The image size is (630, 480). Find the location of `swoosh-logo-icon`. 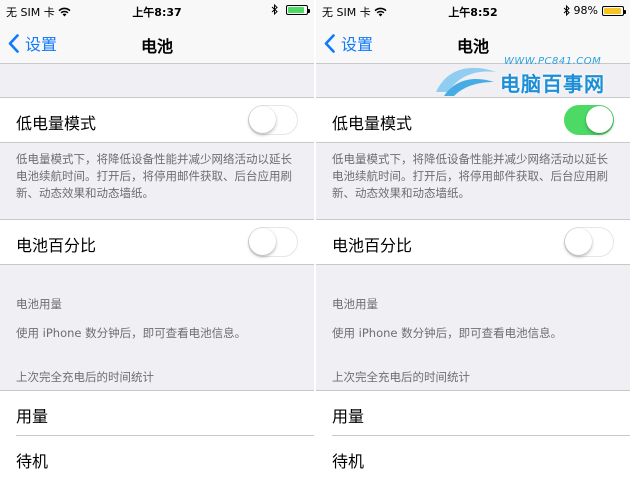

swoosh-logo-icon is located at coordinates (466, 81).